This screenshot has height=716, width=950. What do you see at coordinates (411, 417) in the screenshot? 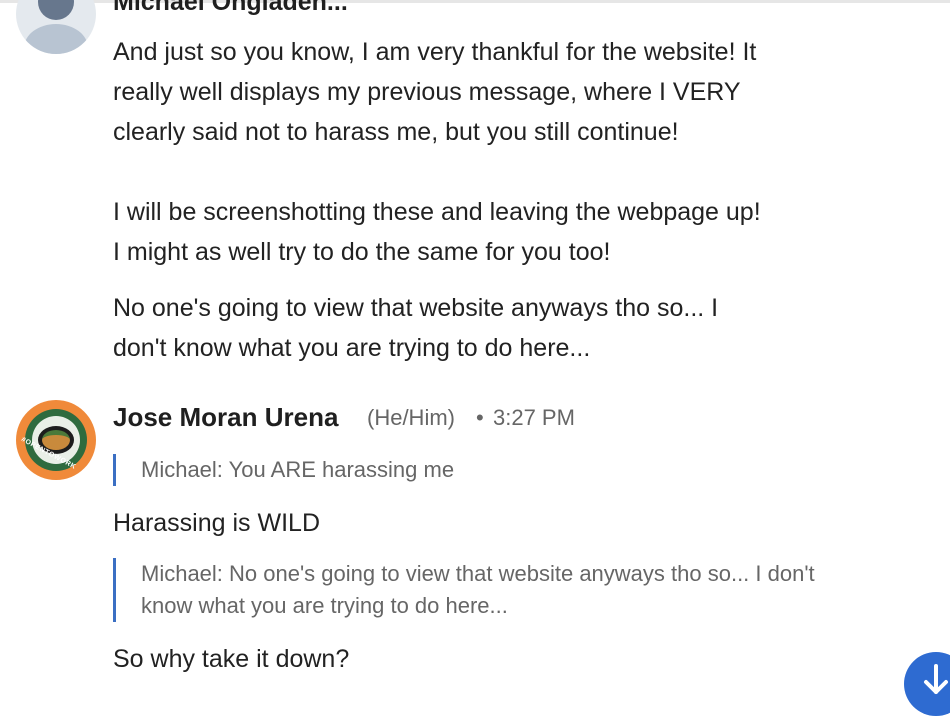
I see `sender-pronouns: (He/Him)` at bounding box center [411, 417].